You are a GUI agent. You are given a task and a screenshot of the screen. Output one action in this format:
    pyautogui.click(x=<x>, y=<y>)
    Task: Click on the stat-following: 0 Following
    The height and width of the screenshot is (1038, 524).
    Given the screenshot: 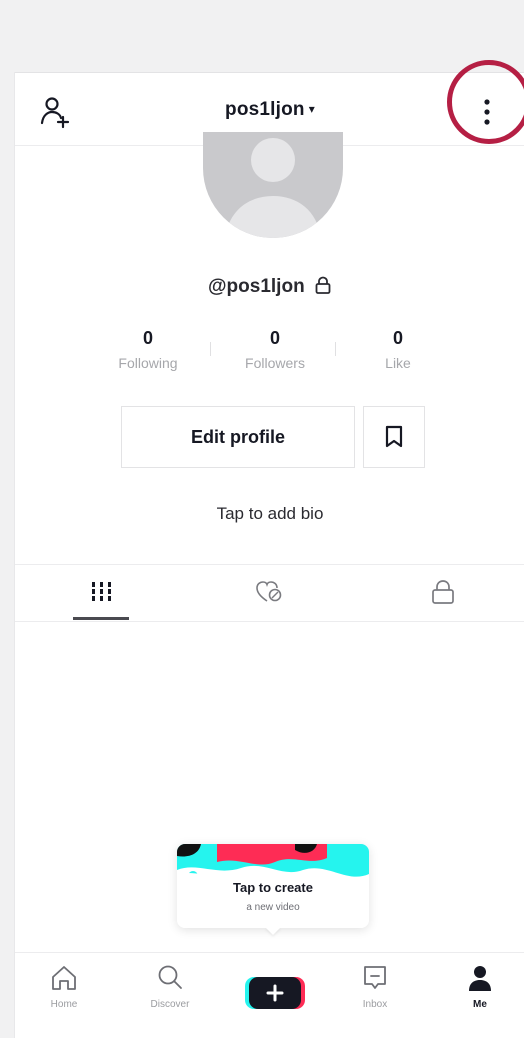 What is the action you would take?
    pyautogui.click(x=148, y=349)
    